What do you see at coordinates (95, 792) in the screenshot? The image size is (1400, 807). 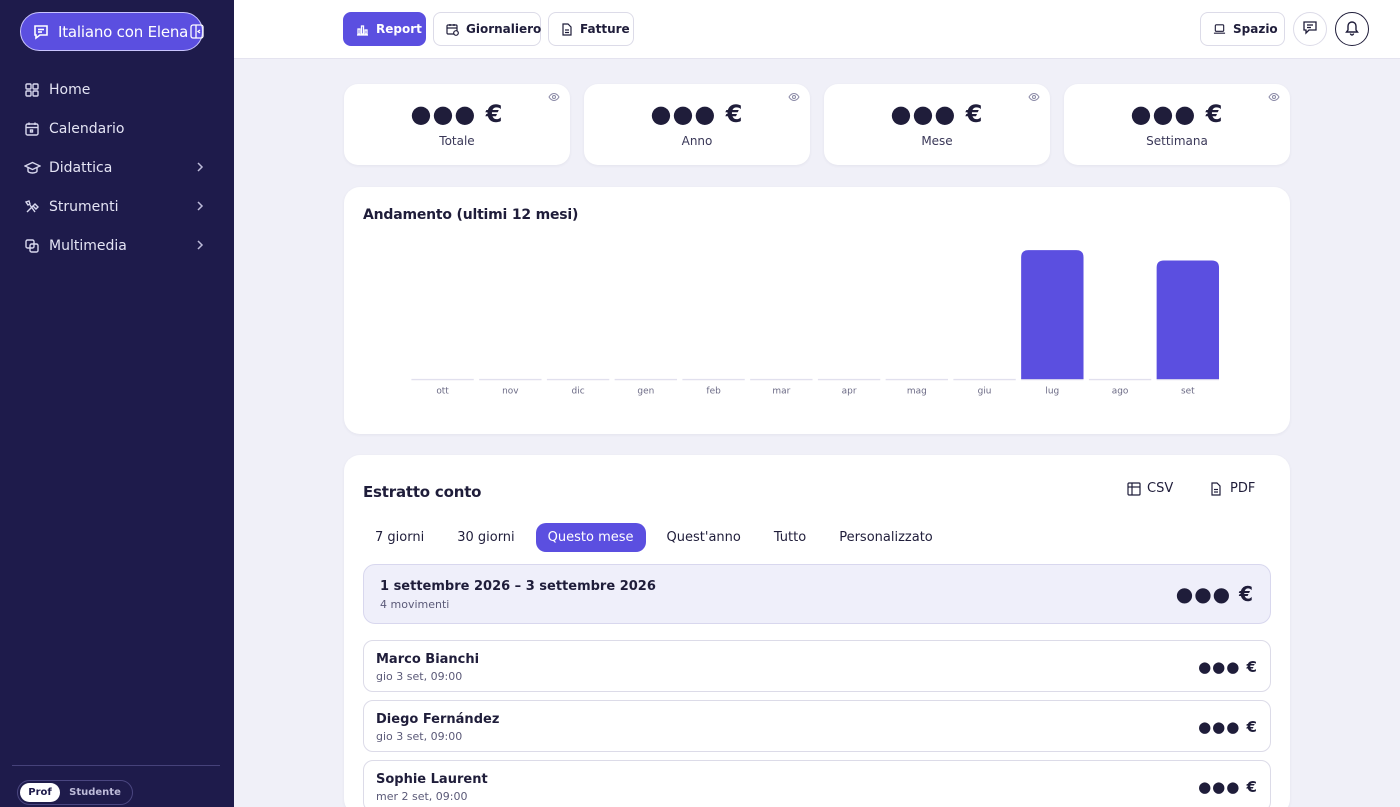 I see `role-option-studente: Studente` at bounding box center [95, 792].